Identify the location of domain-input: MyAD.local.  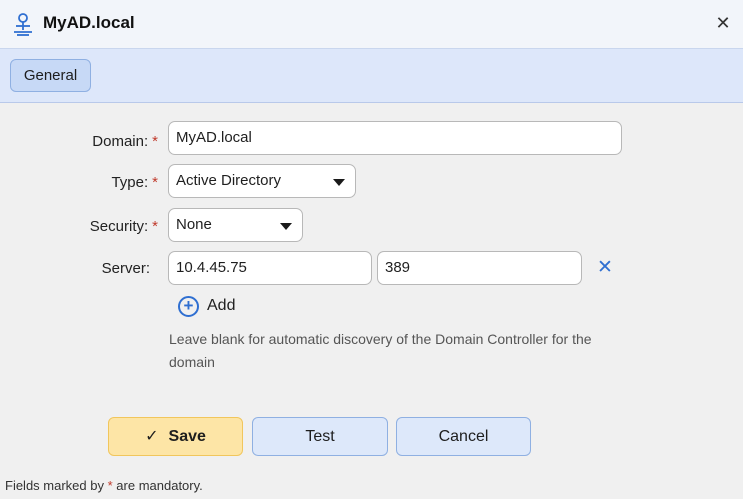
(395, 138).